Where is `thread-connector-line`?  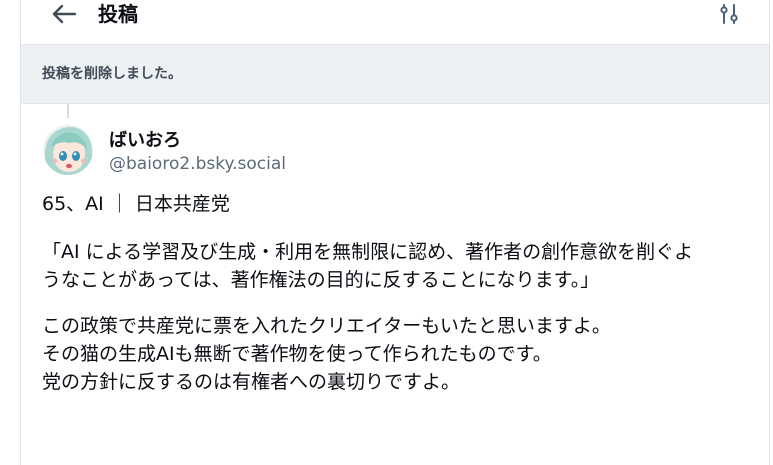 thread-connector-line is located at coordinates (68, 111).